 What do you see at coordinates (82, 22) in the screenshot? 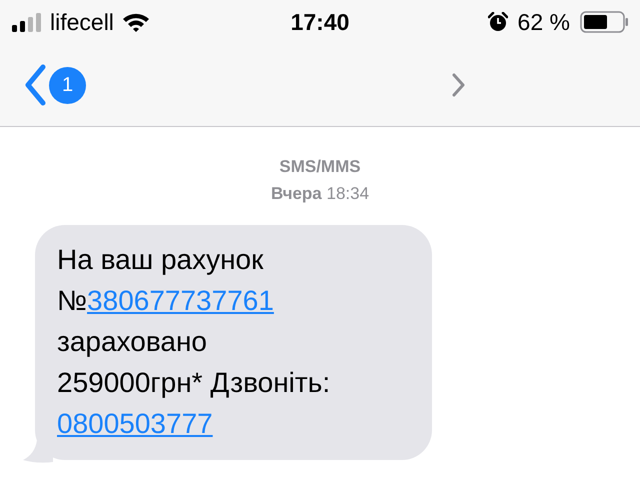
I see `carrier-name: lifecell` at bounding box center [82, 22].